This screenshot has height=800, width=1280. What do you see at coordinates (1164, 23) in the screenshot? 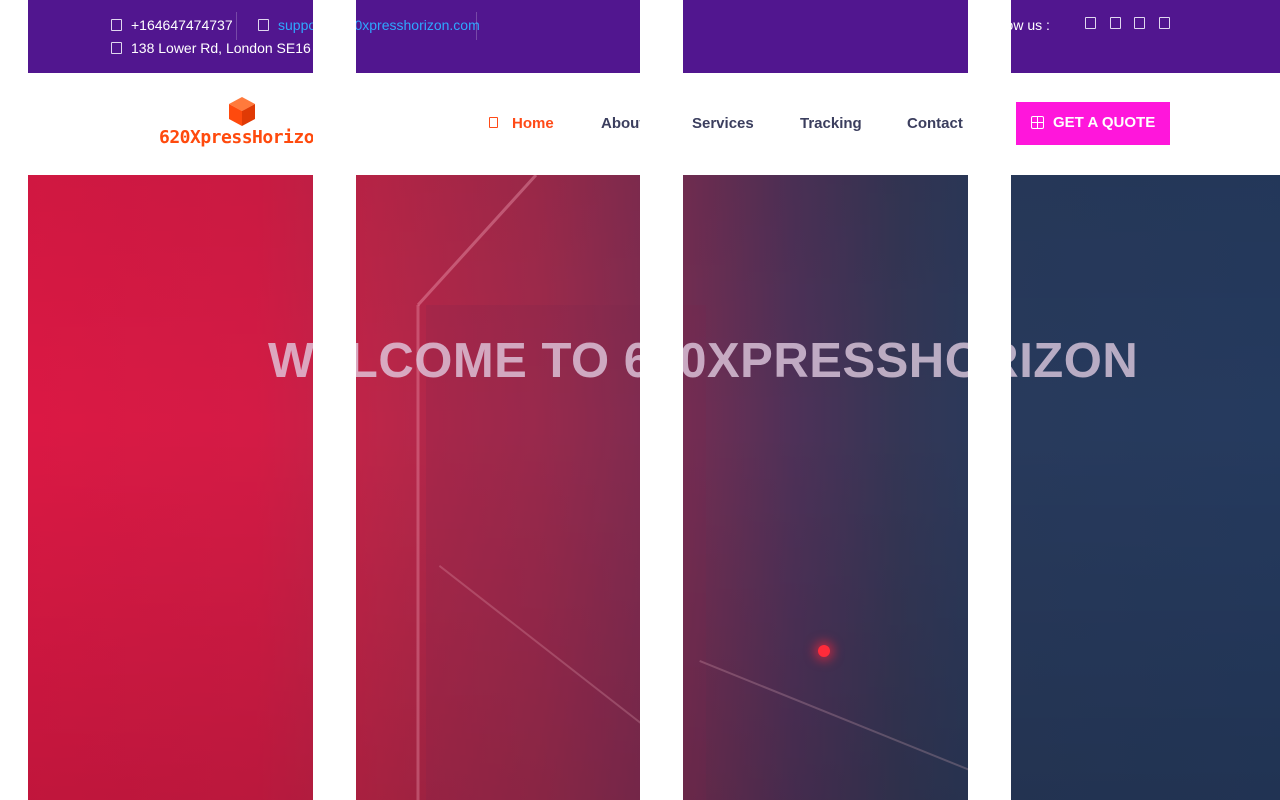
I see `linkedin-icon` at bounding box center [1164, 23].